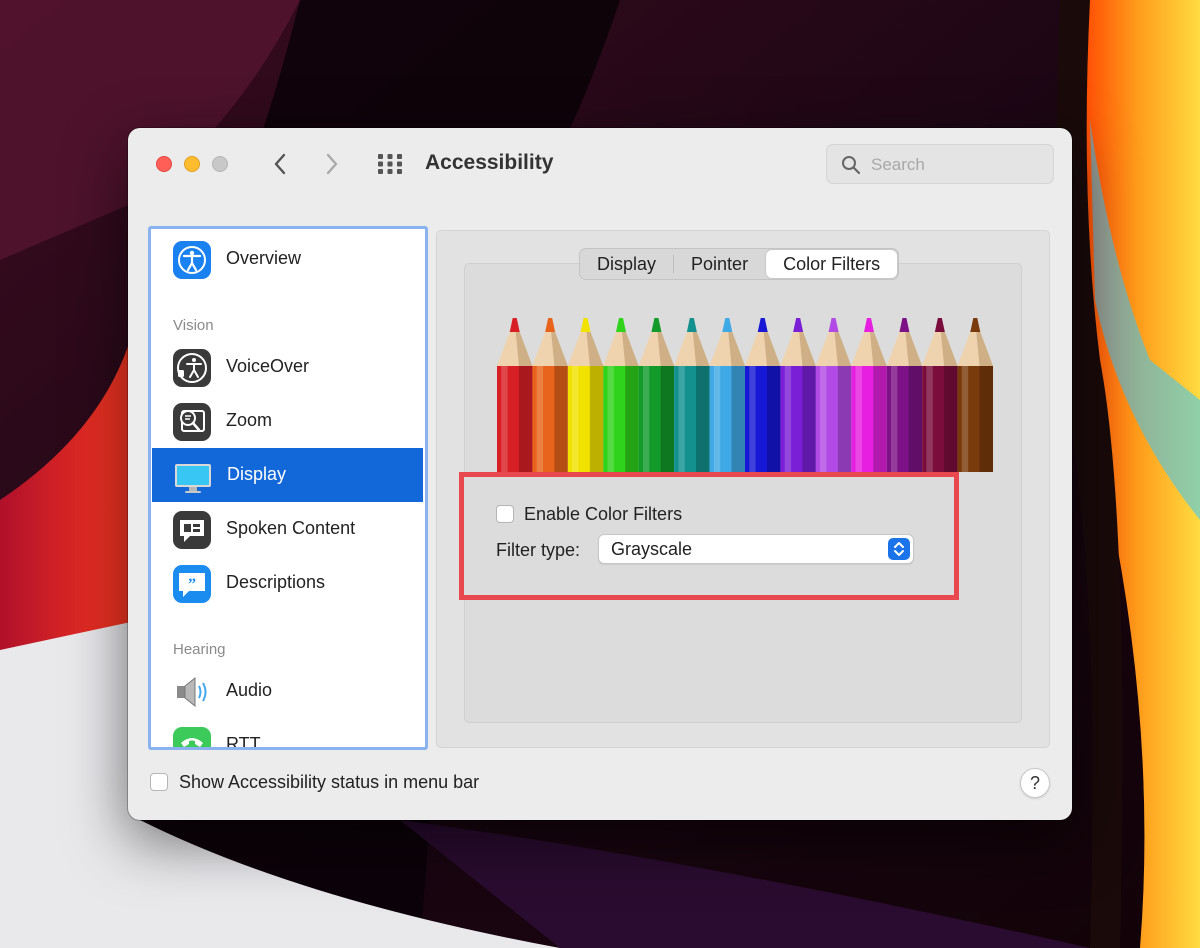  What do you see at coordinates (164, 164) in the screenshot?
I see `close-window-button` at bounding box center [164, 164].